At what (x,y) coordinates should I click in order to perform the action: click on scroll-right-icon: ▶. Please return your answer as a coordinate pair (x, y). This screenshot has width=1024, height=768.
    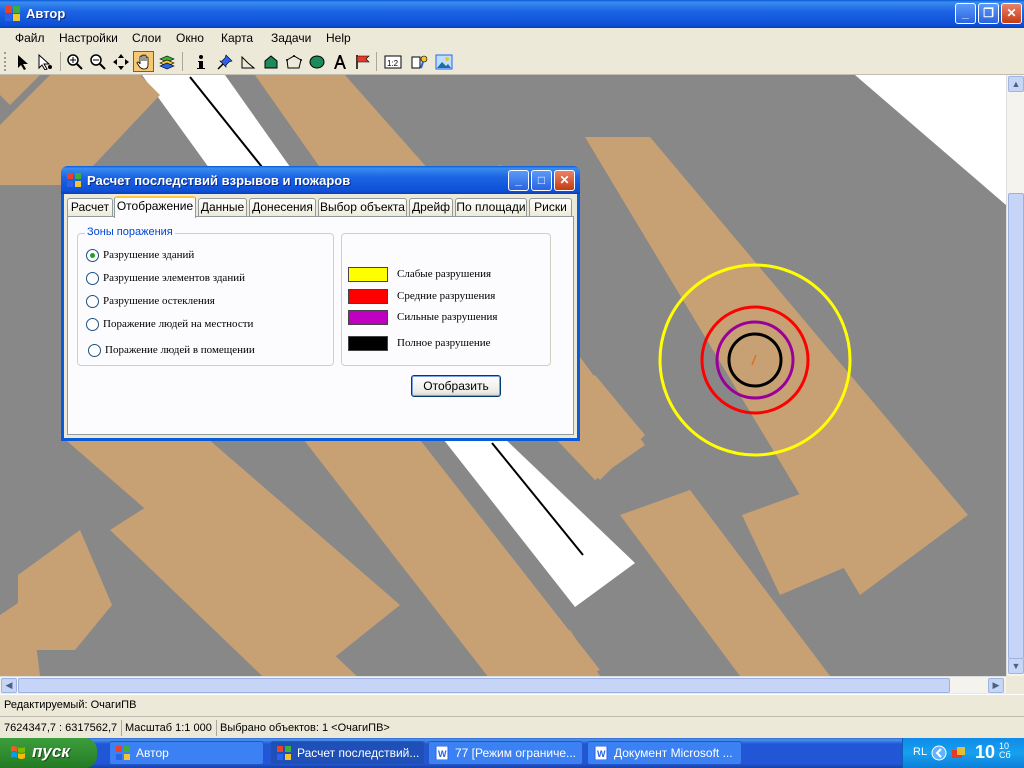
    Looking at the image, I should click on (996, 685).